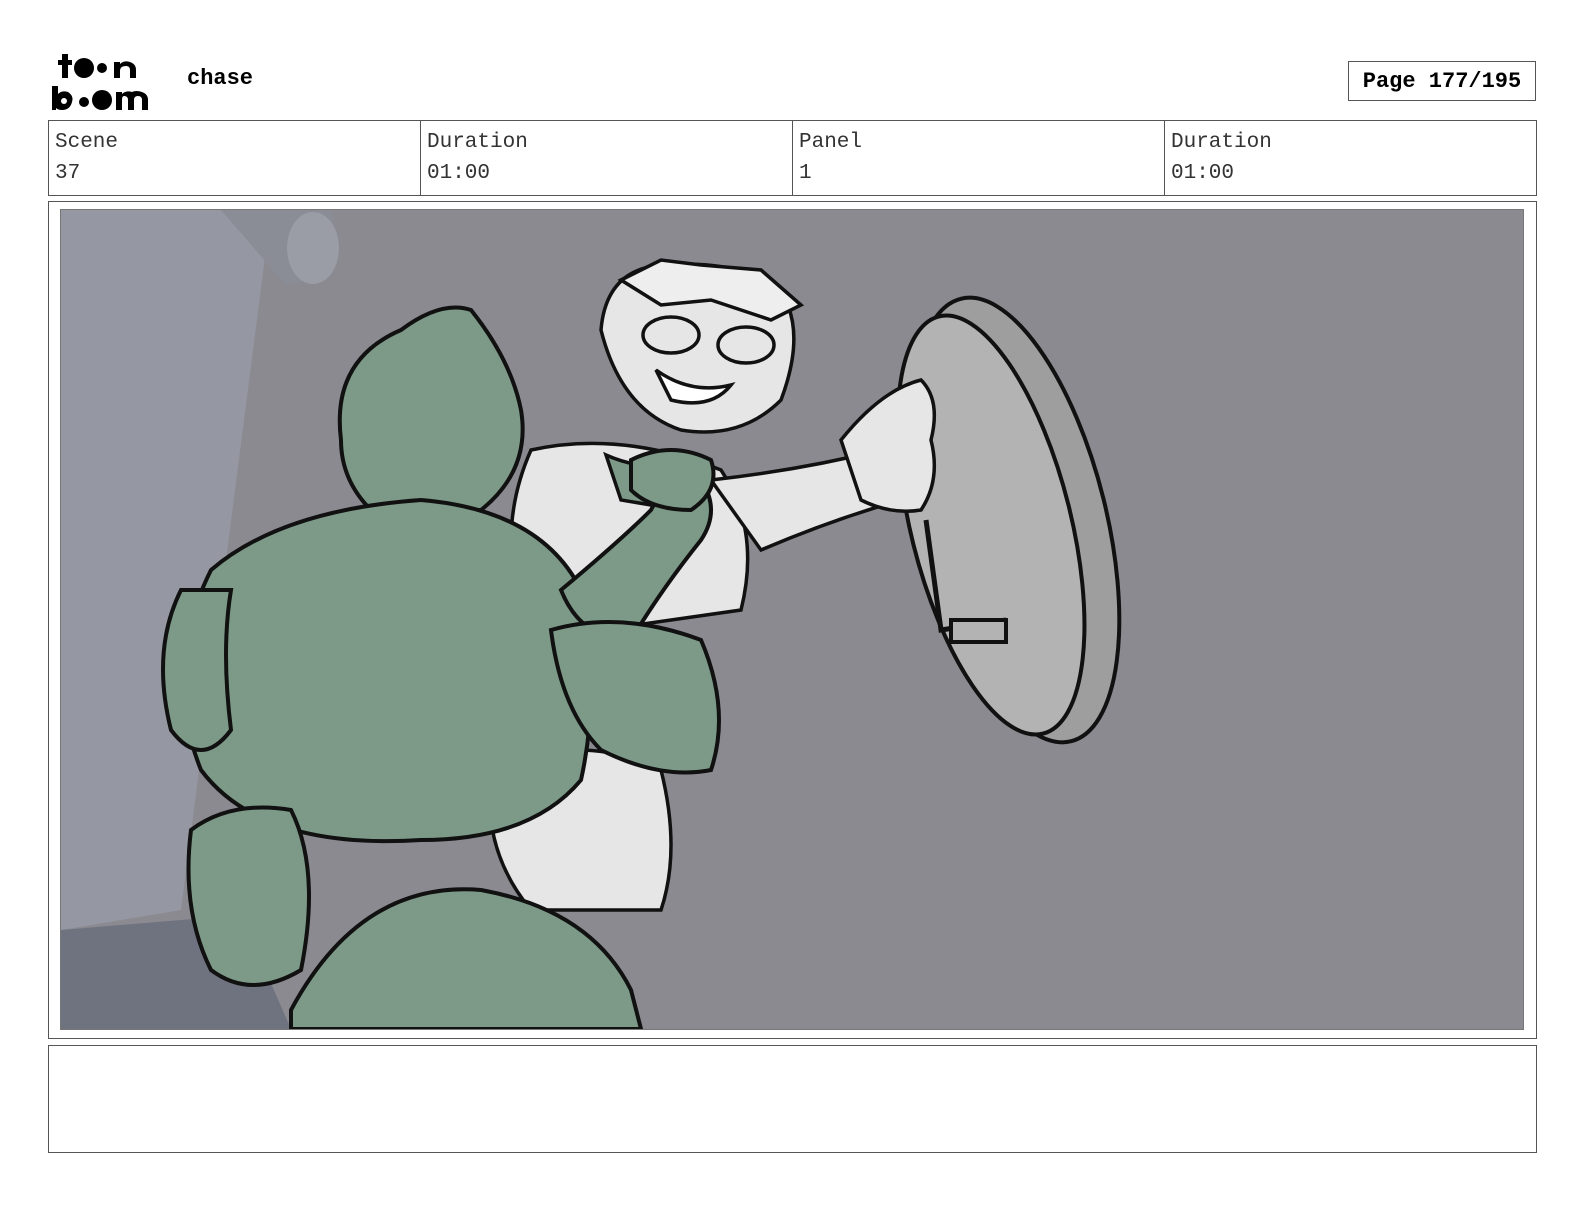 This screenshot has width=1584, height=1224. Describe the element at coordinates (1442, 81) in the screenshot. I see `page-number: Page 177/195` at that location.